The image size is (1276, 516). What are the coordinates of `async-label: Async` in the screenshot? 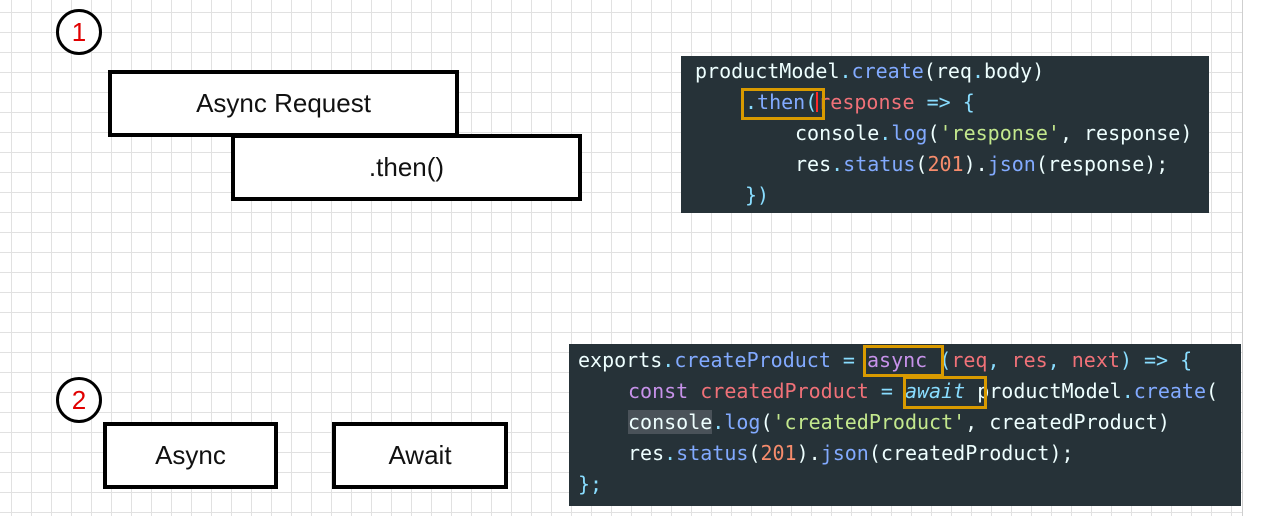 It's located at (190, 455).